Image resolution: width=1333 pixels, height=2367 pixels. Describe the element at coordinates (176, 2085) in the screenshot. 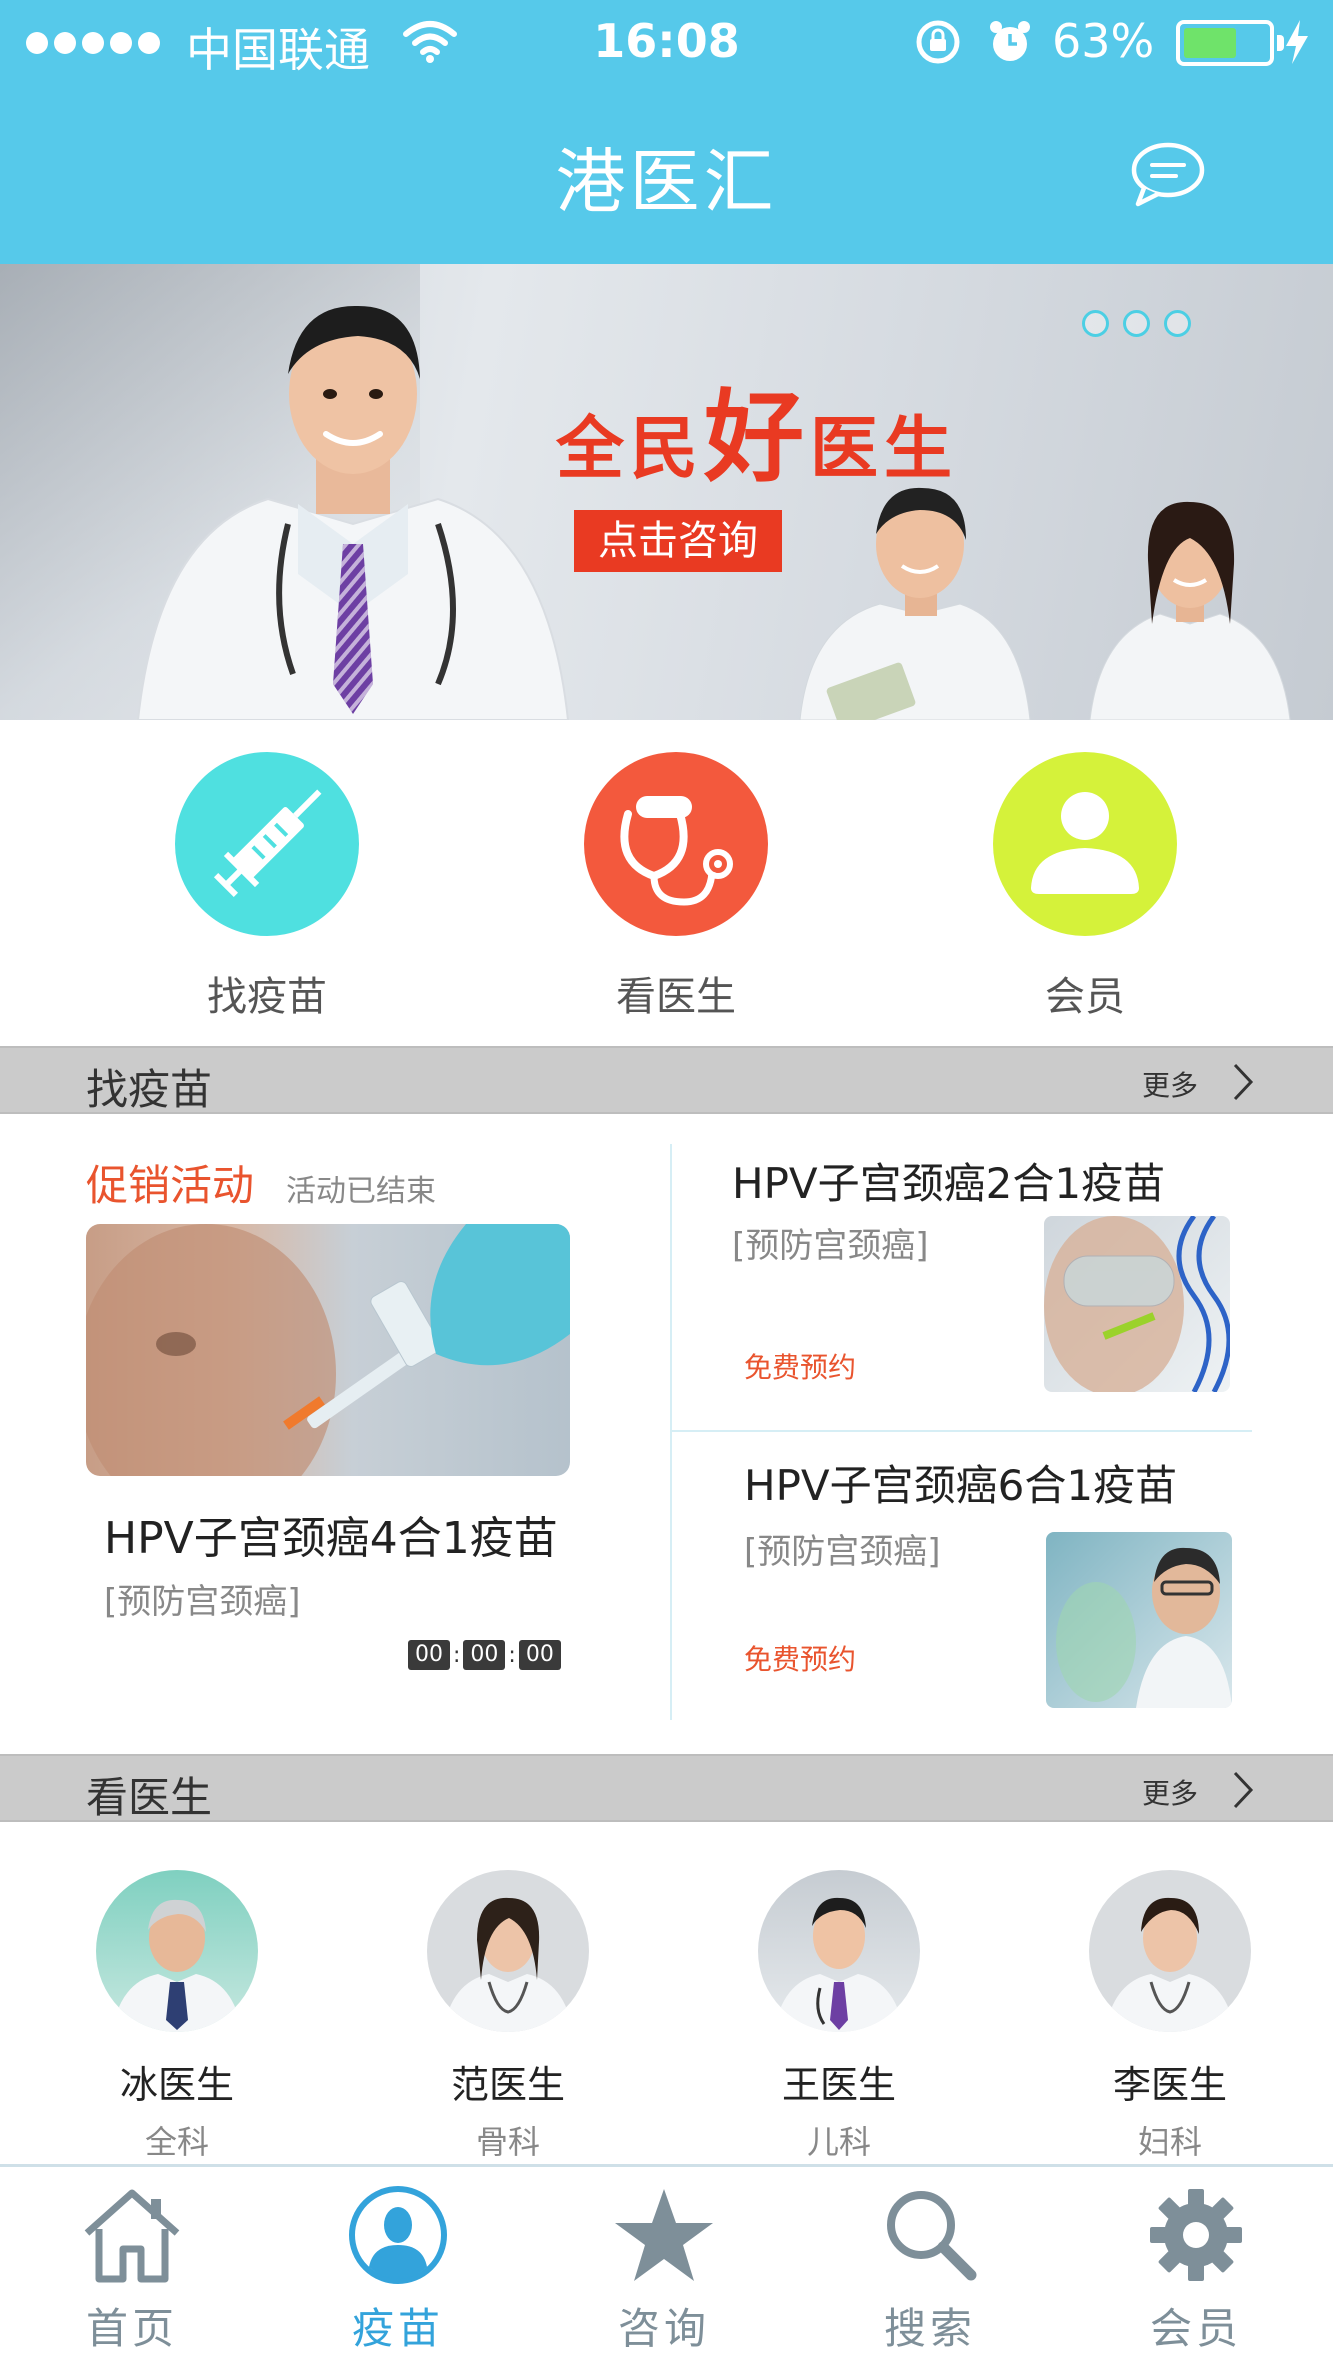

I see `doctor-name: 冰医生` at that location.